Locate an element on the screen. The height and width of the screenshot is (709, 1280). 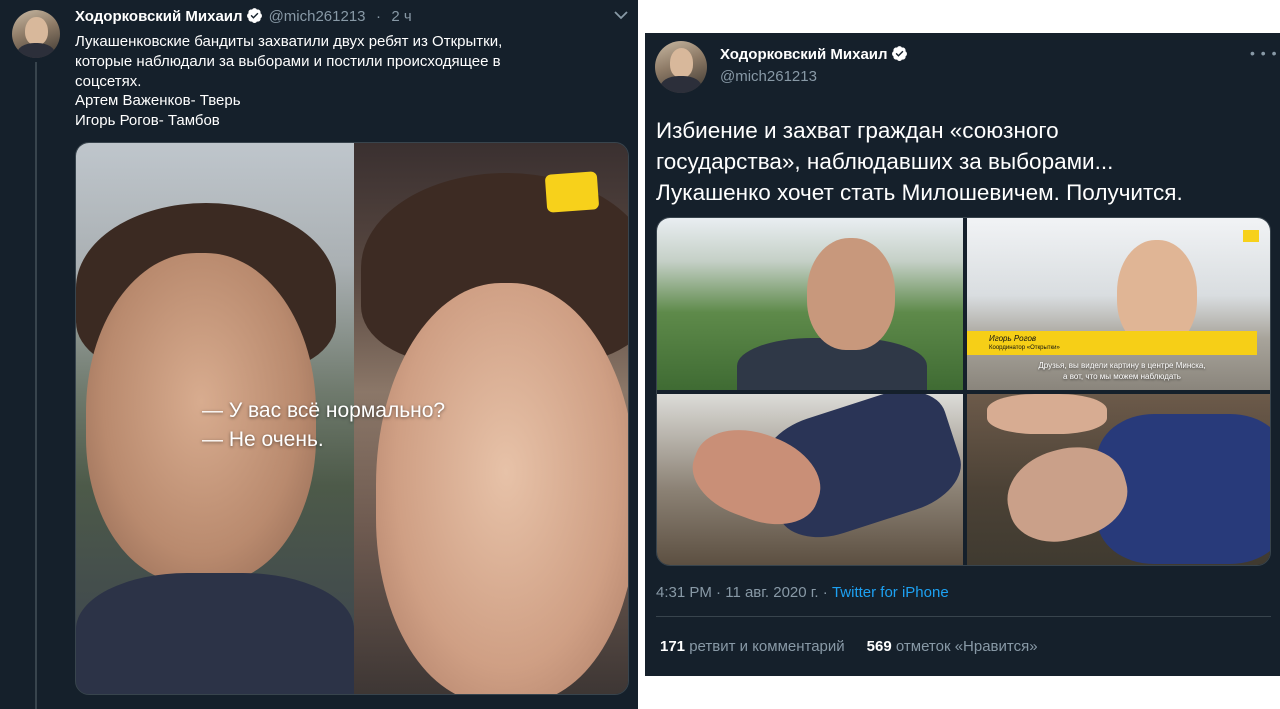
retweets-stat: 171 ретвит и комментарий is located at coordinates (752, 646).